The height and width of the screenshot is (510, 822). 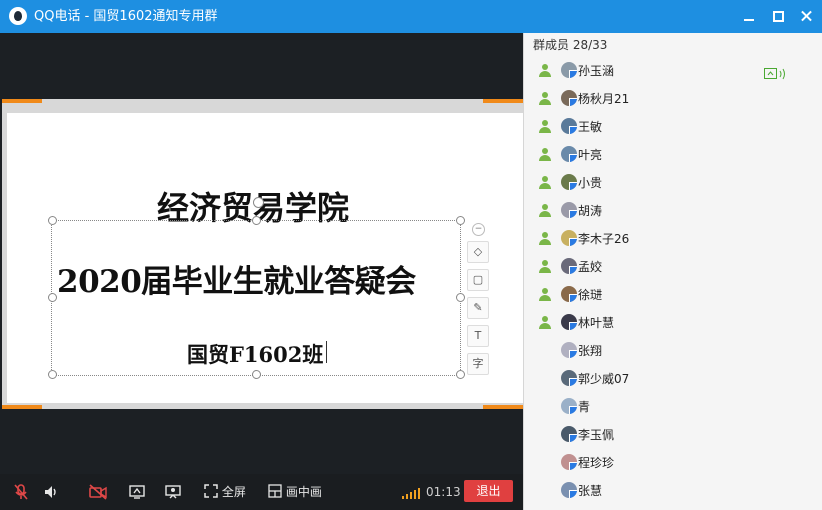 I want to click on pip-icon, so click(x=275, y=491).